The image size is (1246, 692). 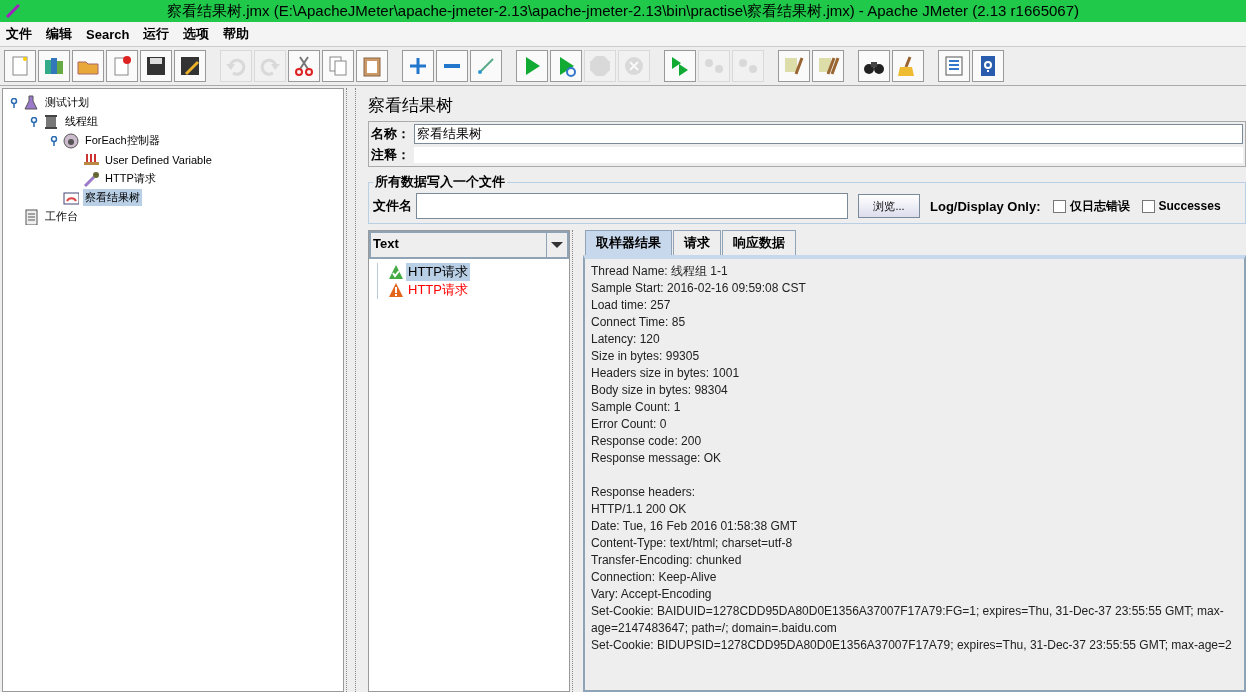 What do you see at coordinates (469, 245) in the screenshot?
I see `renderer-dropdown: Text` at bounding box center [469, 245].